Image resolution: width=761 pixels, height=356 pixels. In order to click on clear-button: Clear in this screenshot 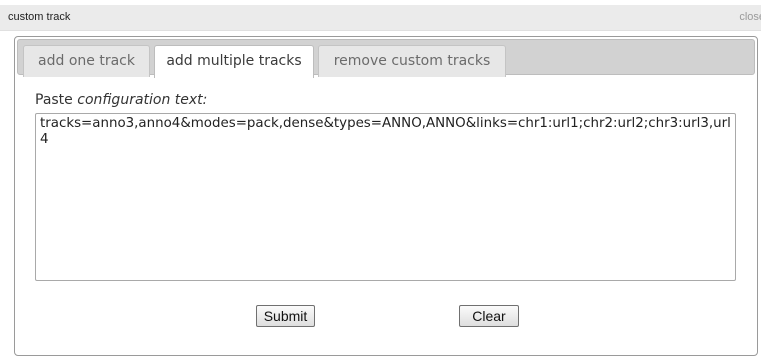, I will do `click(489, 316)`.